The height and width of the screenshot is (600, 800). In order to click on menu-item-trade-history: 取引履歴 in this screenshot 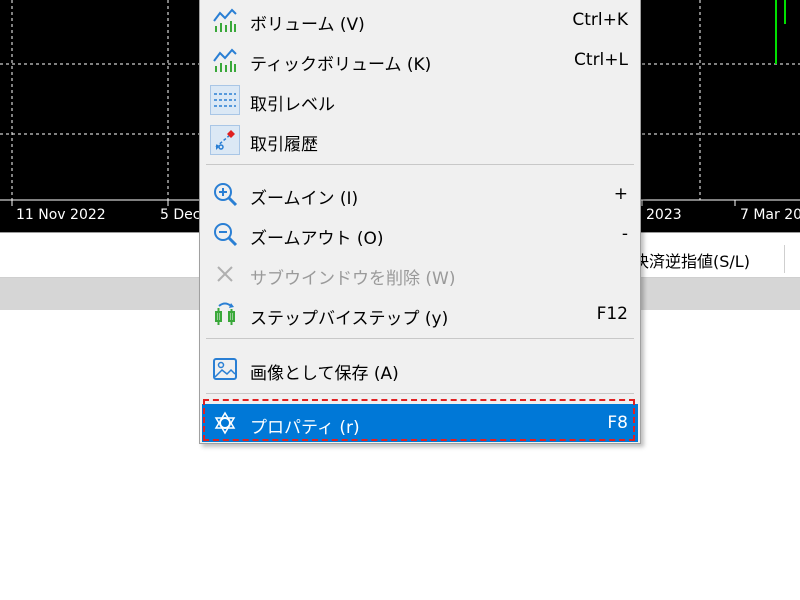, I will do `click(420, 140)`.